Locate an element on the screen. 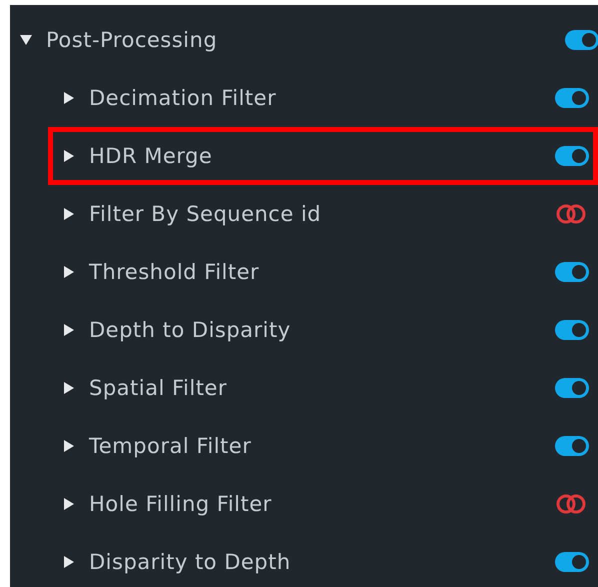 The image size is (598, 587). filter-label: Filter By Sequence id is located at coordinates (322, 214).